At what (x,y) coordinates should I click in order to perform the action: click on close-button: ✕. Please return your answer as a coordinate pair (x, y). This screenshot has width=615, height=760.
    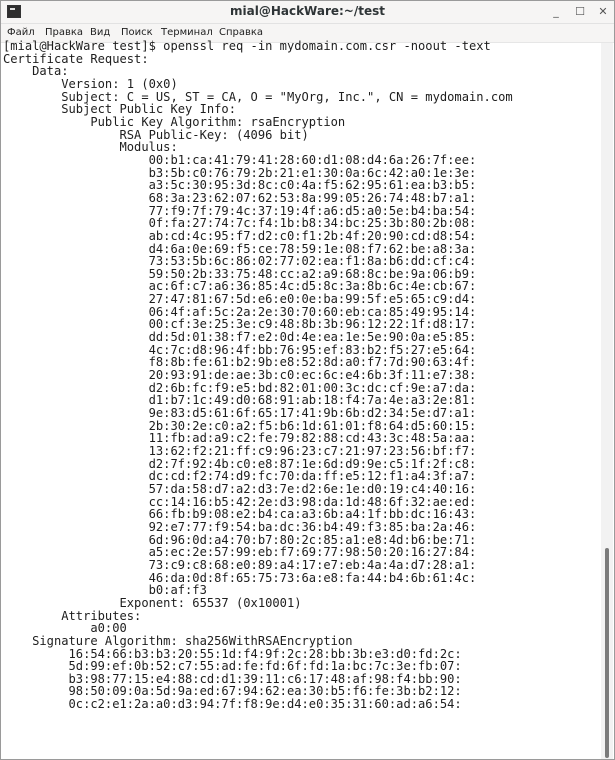
    Looking at the image, I should click on (603, 12).